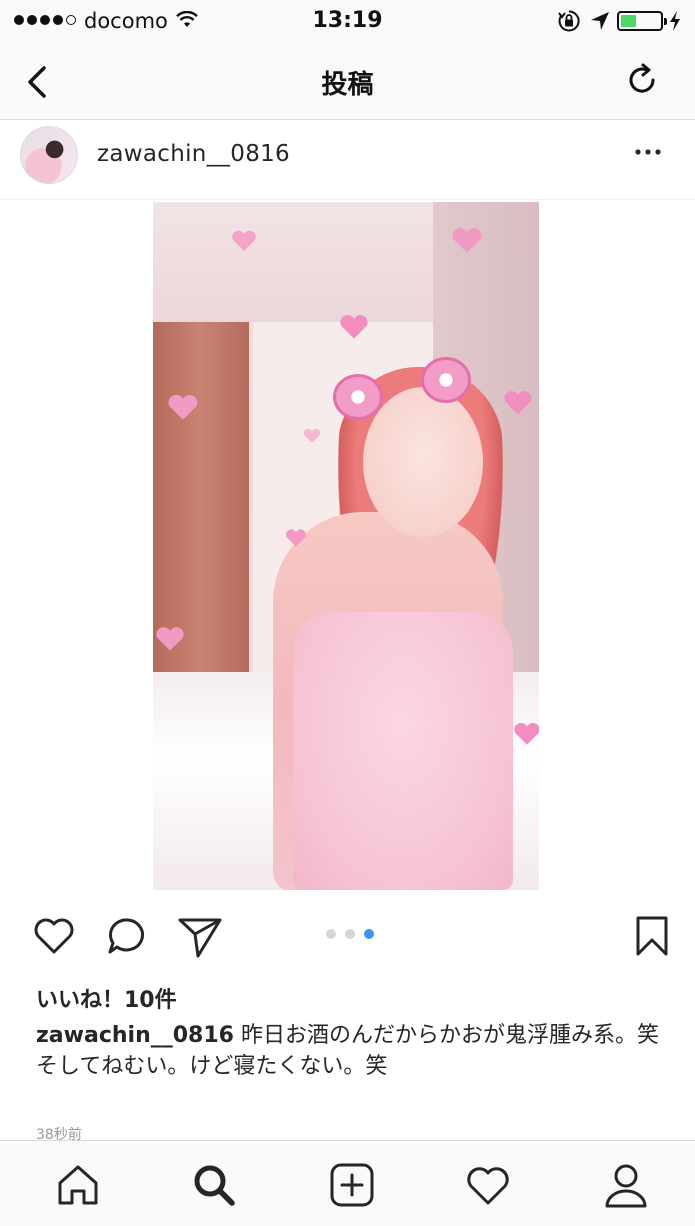 This screenshot has width=695, height=1226. I want to click on post-username: zawachin__0816, so click(193, 154).